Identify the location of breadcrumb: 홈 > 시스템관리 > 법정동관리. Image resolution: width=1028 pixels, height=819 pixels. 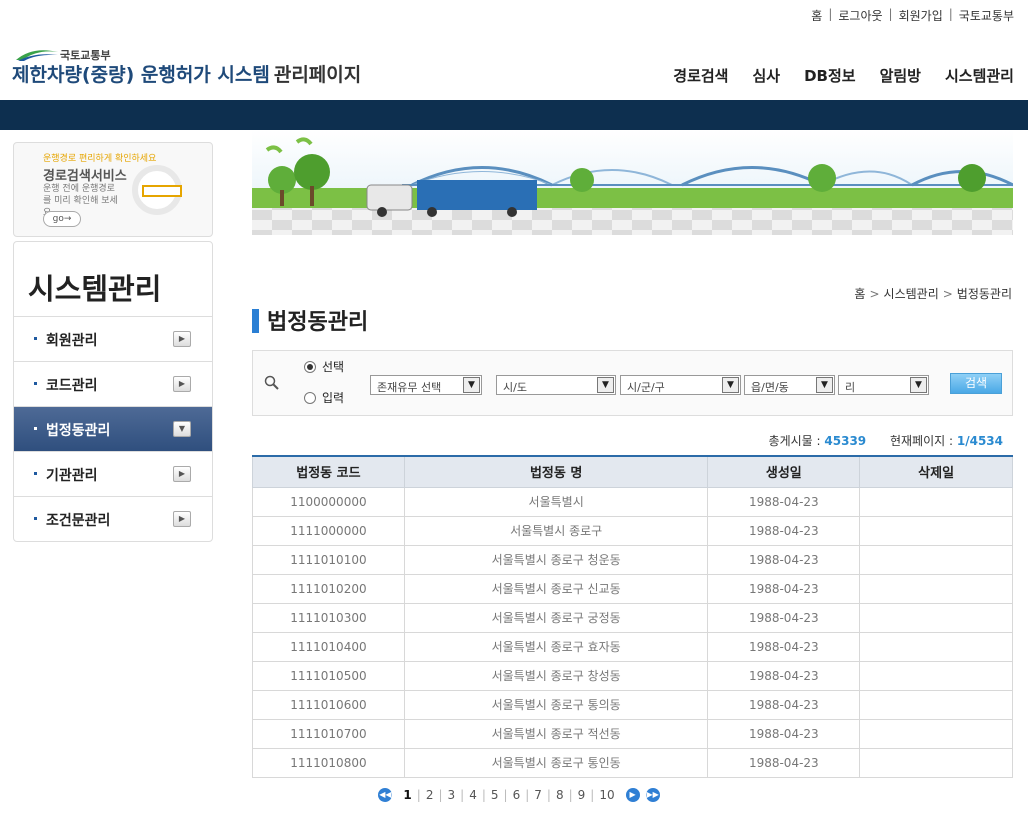
(933, 294).